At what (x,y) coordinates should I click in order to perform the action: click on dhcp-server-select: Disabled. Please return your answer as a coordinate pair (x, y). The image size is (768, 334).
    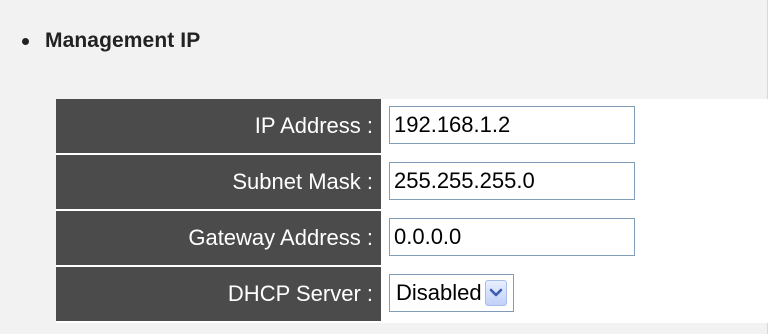
    Looking at the image, I should click on (451, 293).